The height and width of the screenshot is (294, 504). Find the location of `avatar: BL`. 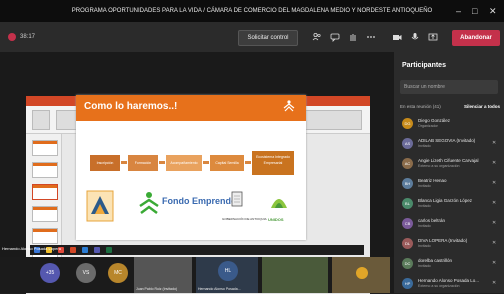

avatar: BL is located at coordinates (407, 203).